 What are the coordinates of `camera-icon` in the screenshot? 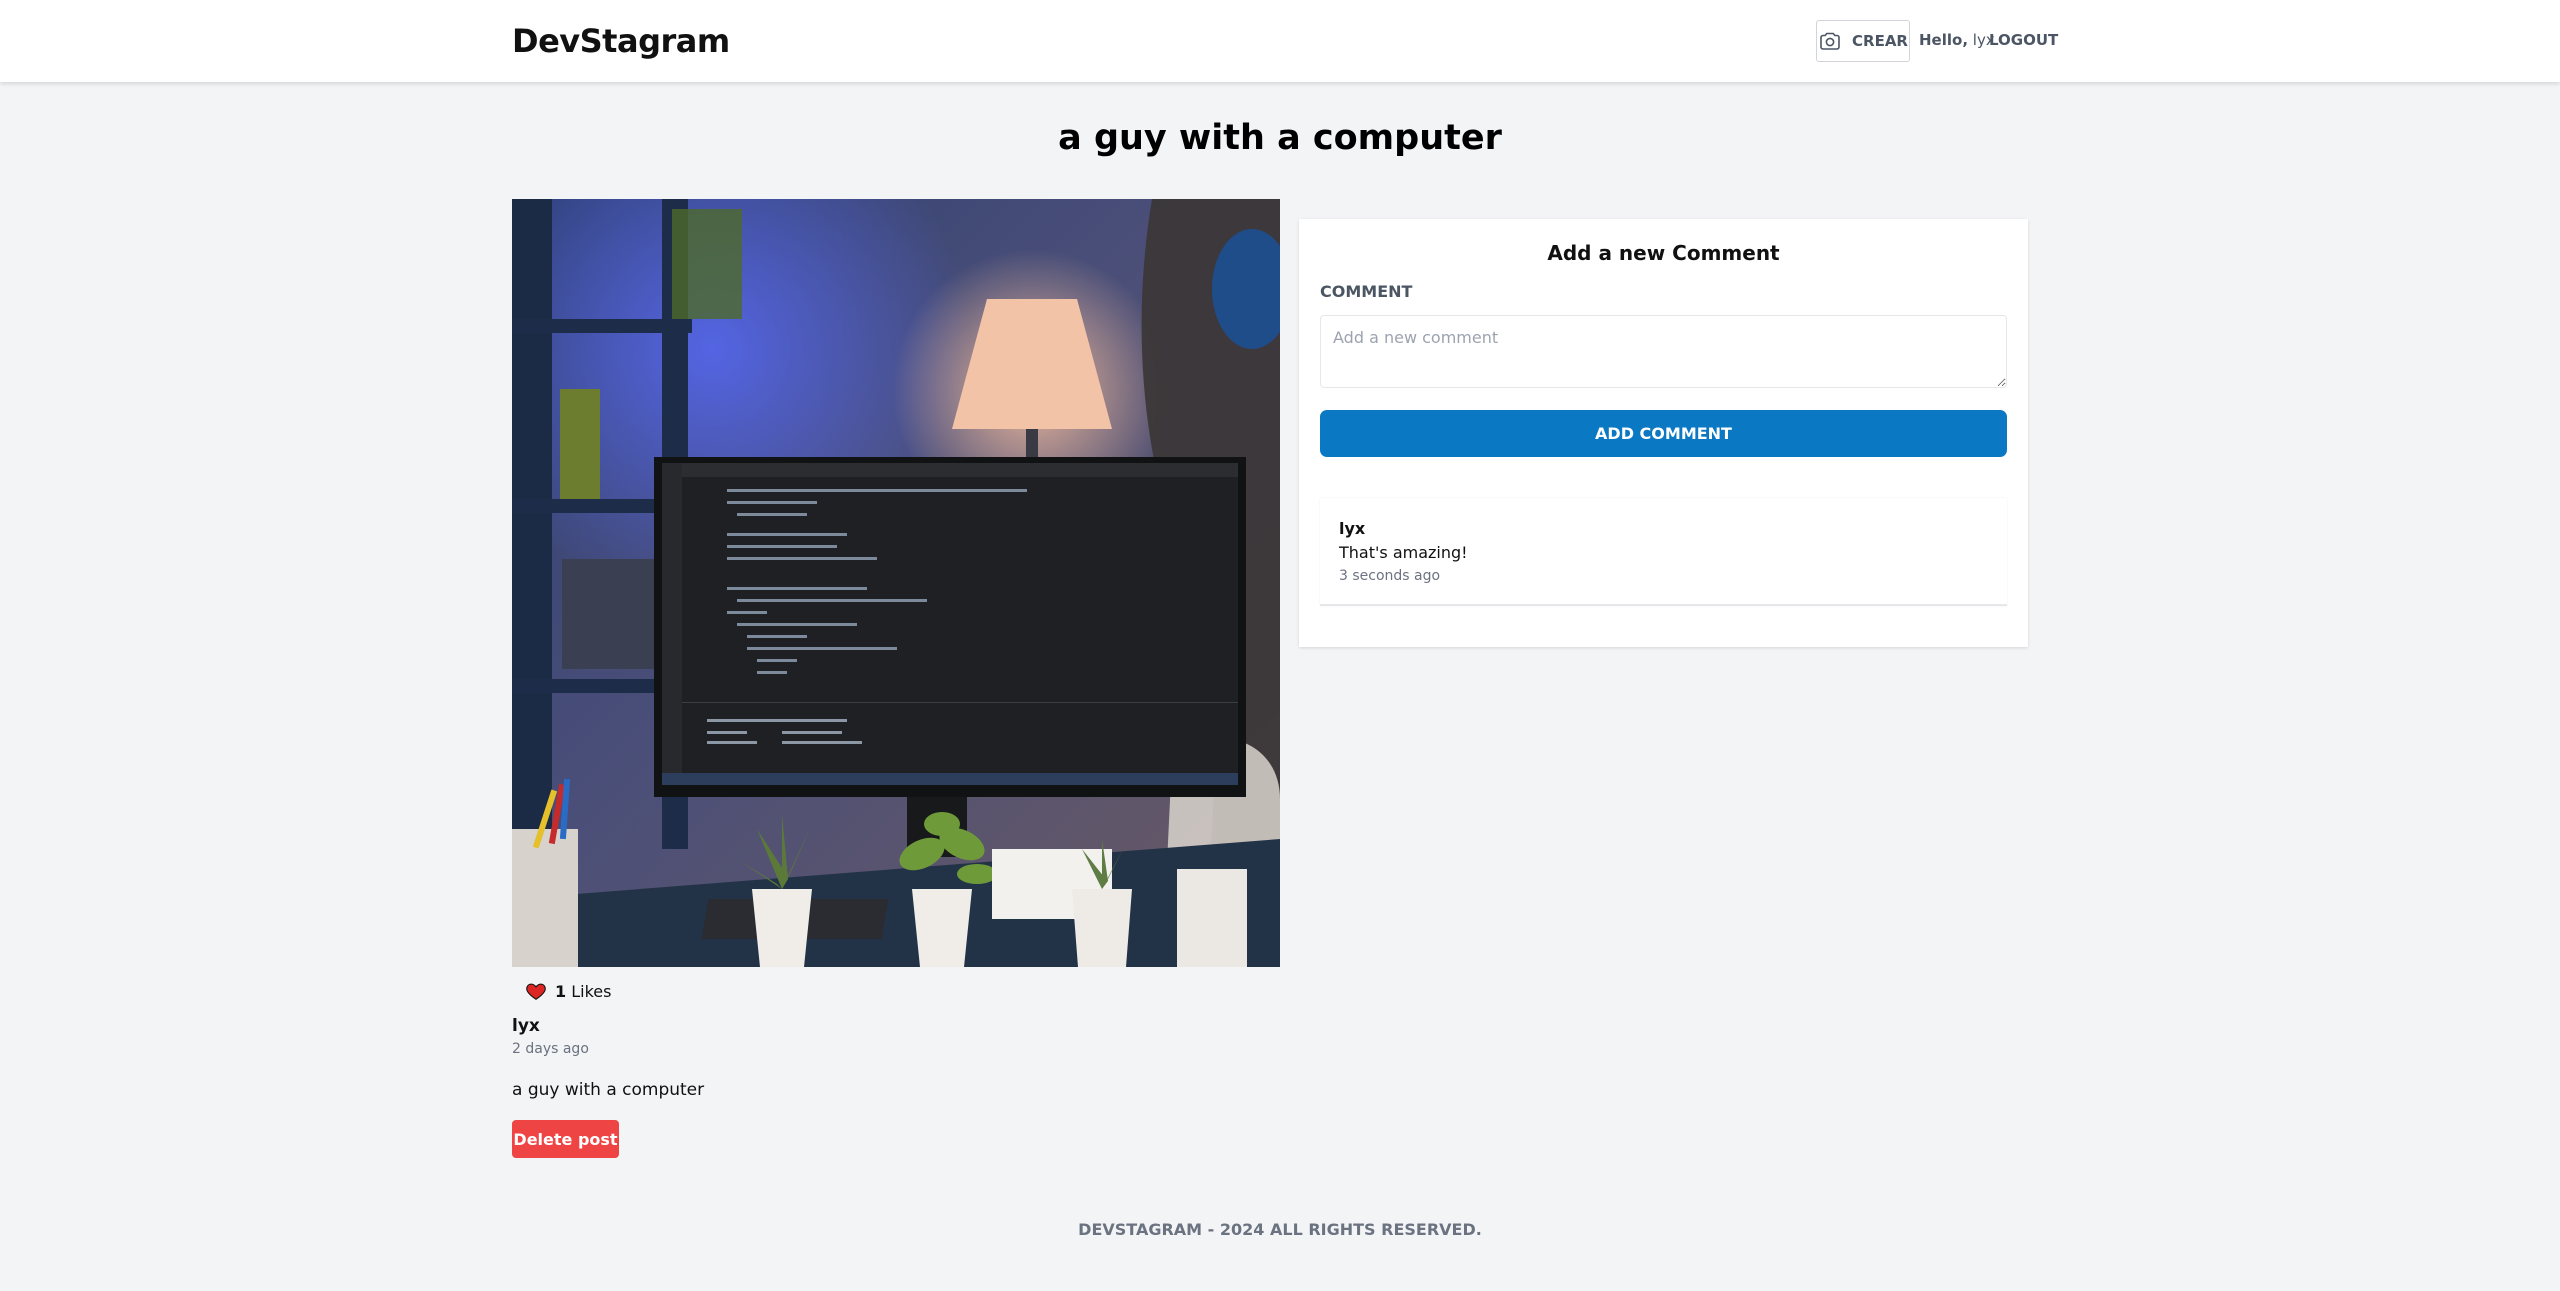 It's located at (1830, 41).